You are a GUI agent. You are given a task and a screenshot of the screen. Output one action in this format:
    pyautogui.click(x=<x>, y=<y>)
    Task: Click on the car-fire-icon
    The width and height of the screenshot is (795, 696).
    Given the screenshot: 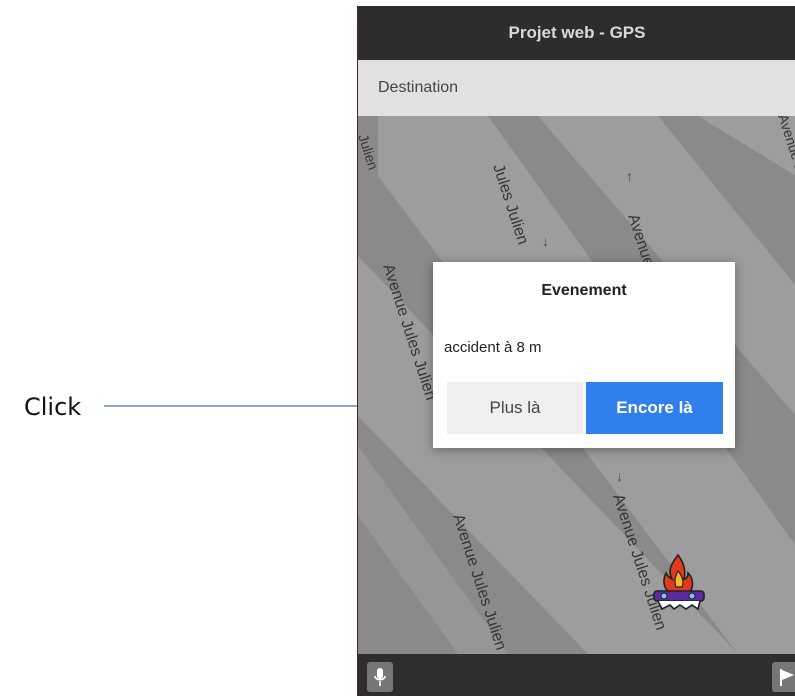 What is the action you would take?
    pyautogui.click(x=679, y=582)
    